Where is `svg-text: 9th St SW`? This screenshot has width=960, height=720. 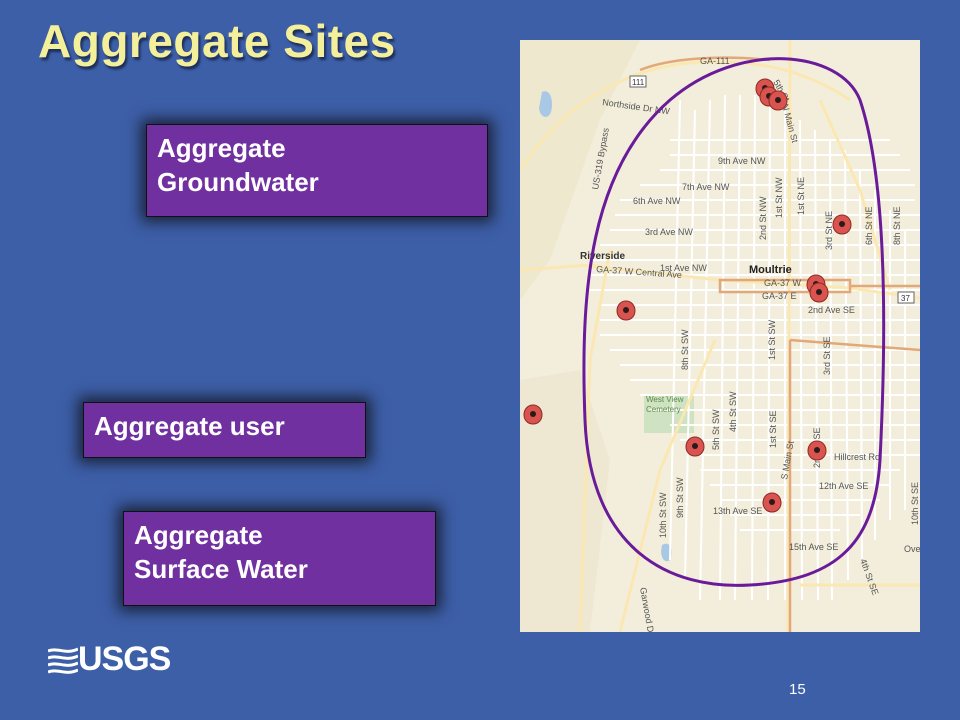
svg-text: 9th St SW is located at coordinates (680, 497).